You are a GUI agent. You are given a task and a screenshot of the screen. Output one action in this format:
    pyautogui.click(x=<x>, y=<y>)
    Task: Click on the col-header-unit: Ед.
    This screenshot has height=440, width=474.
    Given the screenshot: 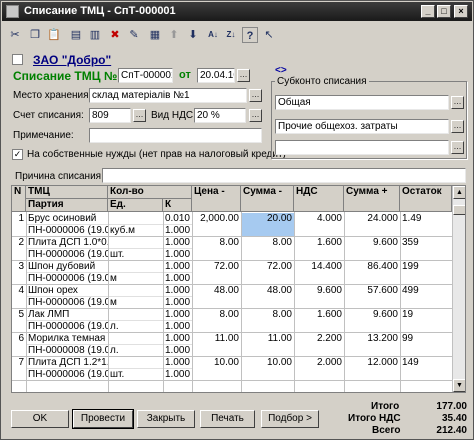 What is the action you would take?
    pyautogui.click(x=135, y=205)
    